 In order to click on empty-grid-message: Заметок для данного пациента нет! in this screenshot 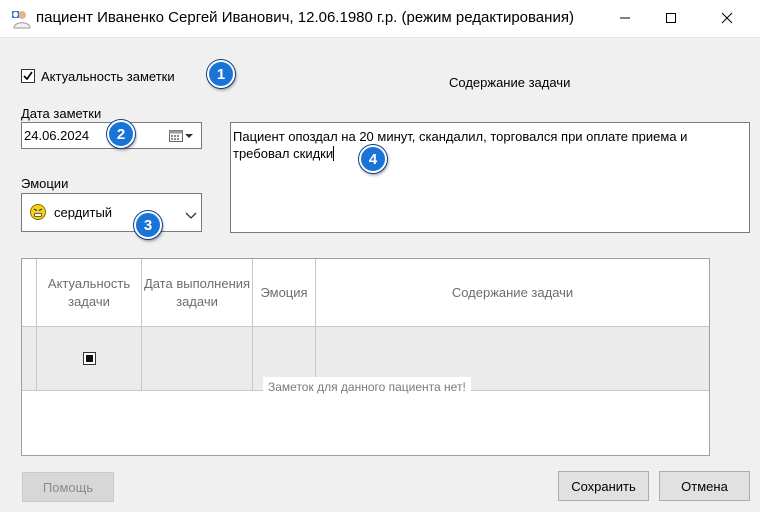, I will do `click(367, 387)`.